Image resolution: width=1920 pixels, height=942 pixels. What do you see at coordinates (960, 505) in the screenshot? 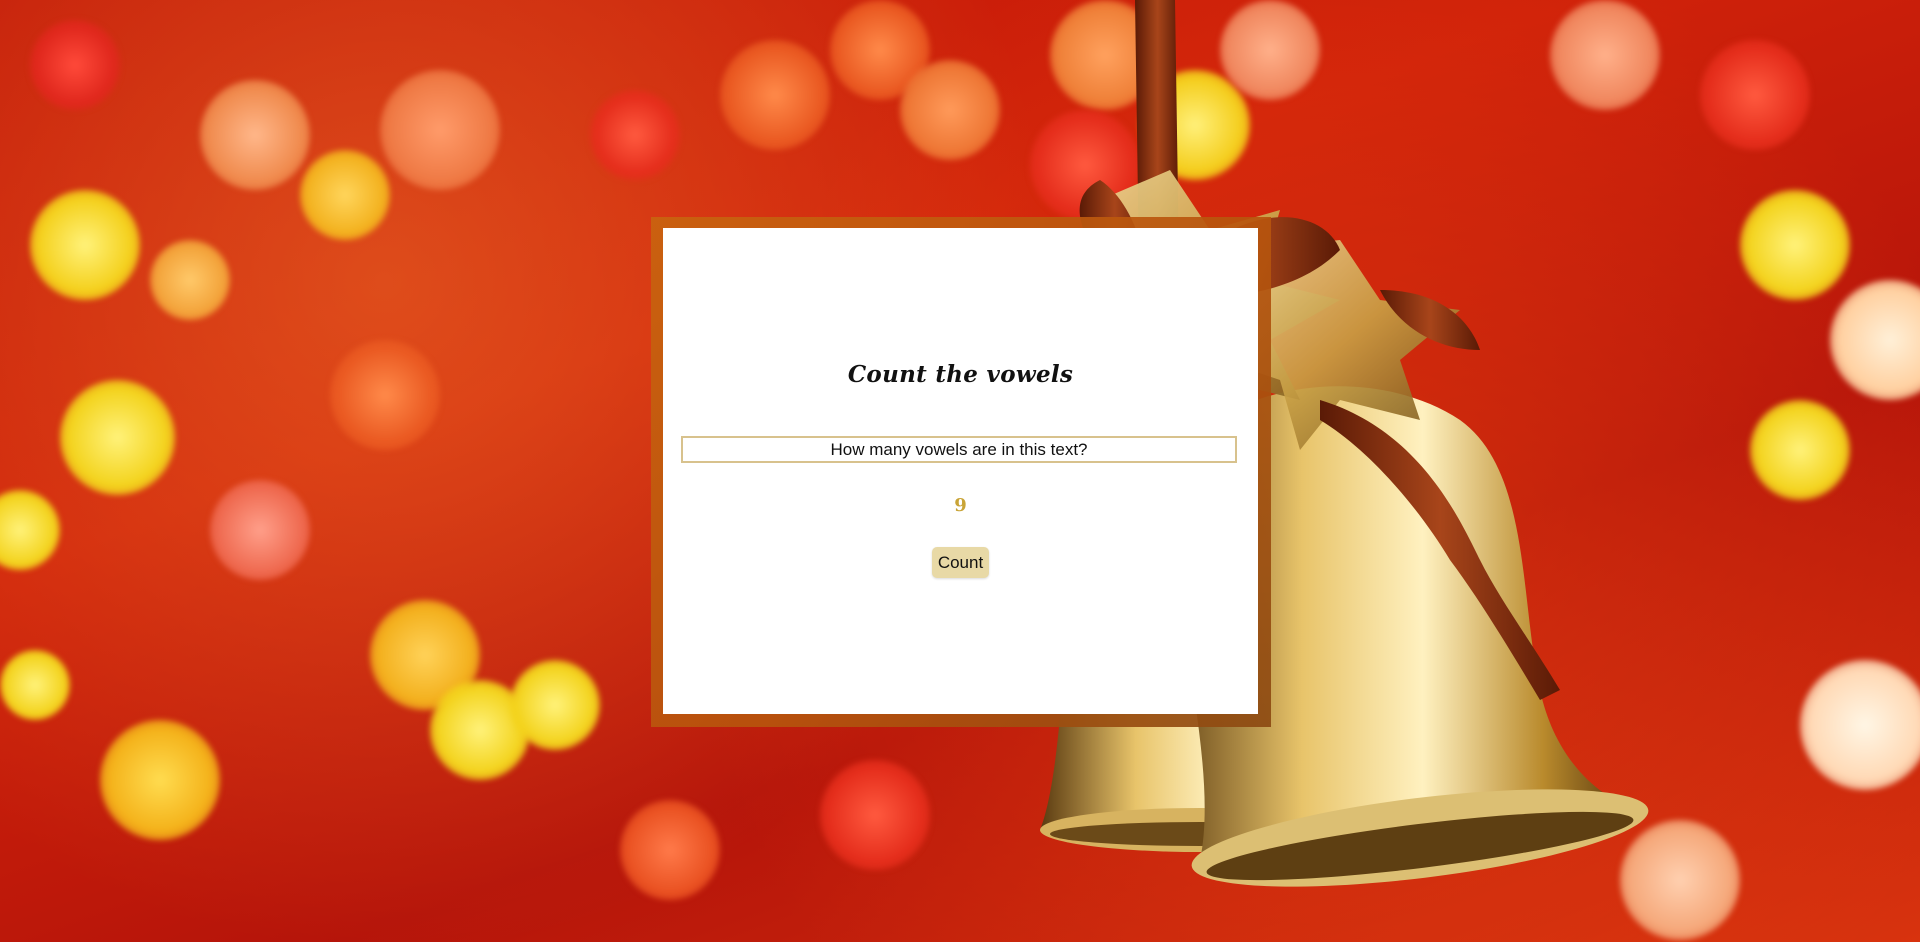
I see `vowel-count-result: 9` at bounding box center [960, 505].